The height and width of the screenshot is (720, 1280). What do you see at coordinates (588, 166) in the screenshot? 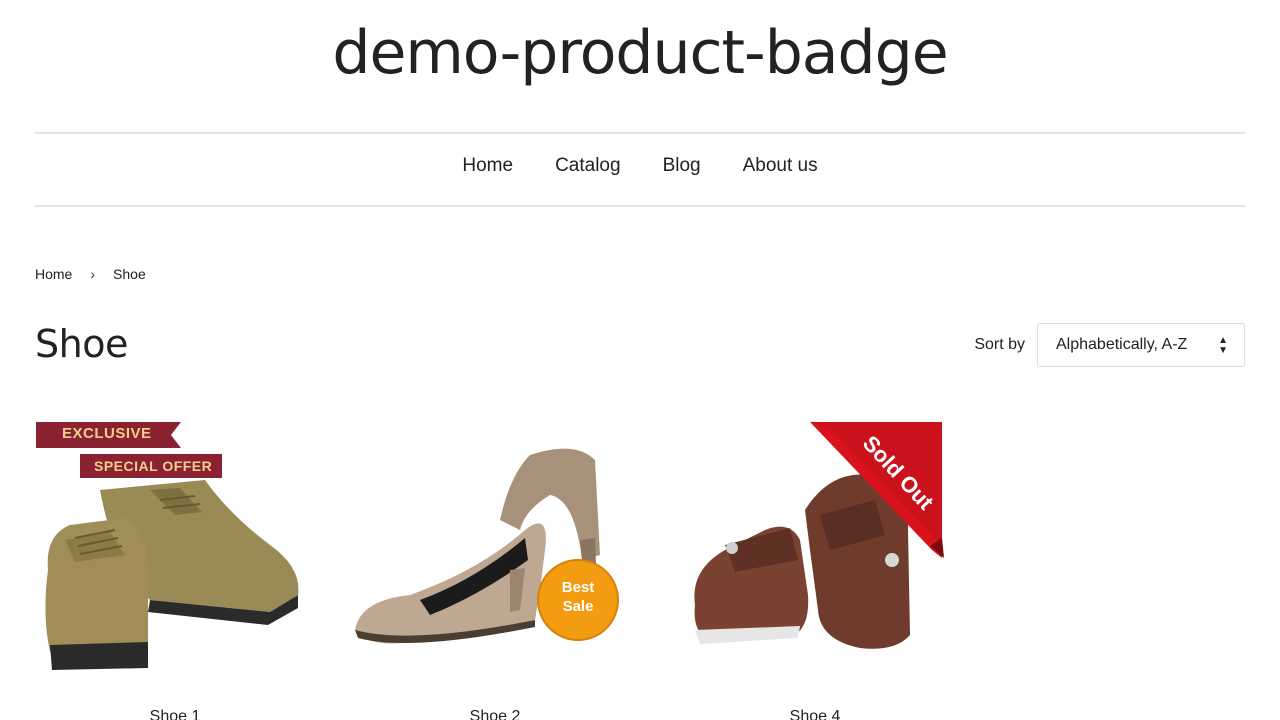
I see `nav-item-catalog: Catalog` at bounding box center [588, 166].